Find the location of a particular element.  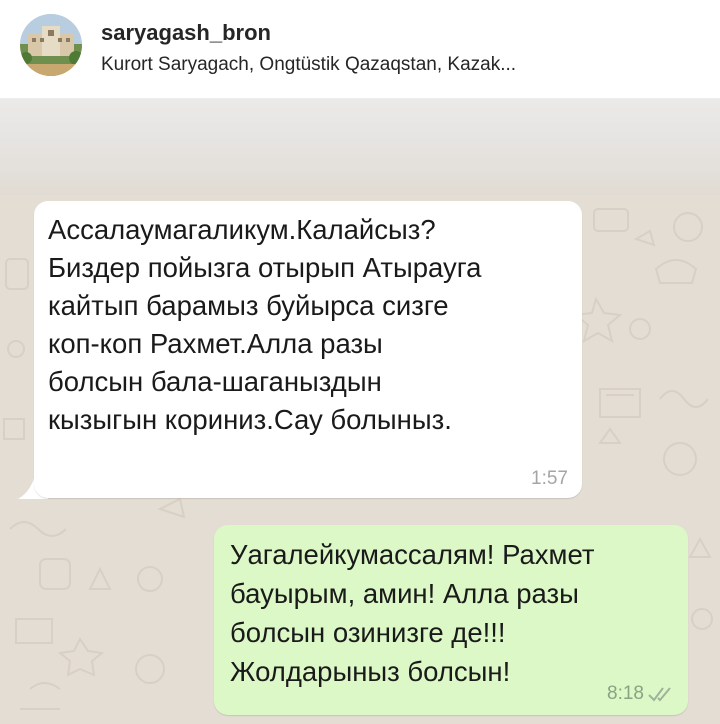

message-line: Уагалейкумассалям! Рахмет is located at coordinates (412, 554).